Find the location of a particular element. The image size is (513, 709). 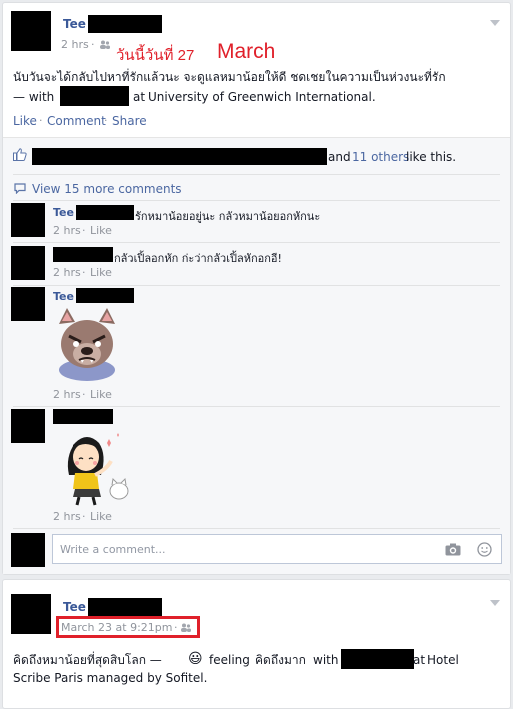

feeling-value: คิดถึงมาก is located at coordinates (280, 660).